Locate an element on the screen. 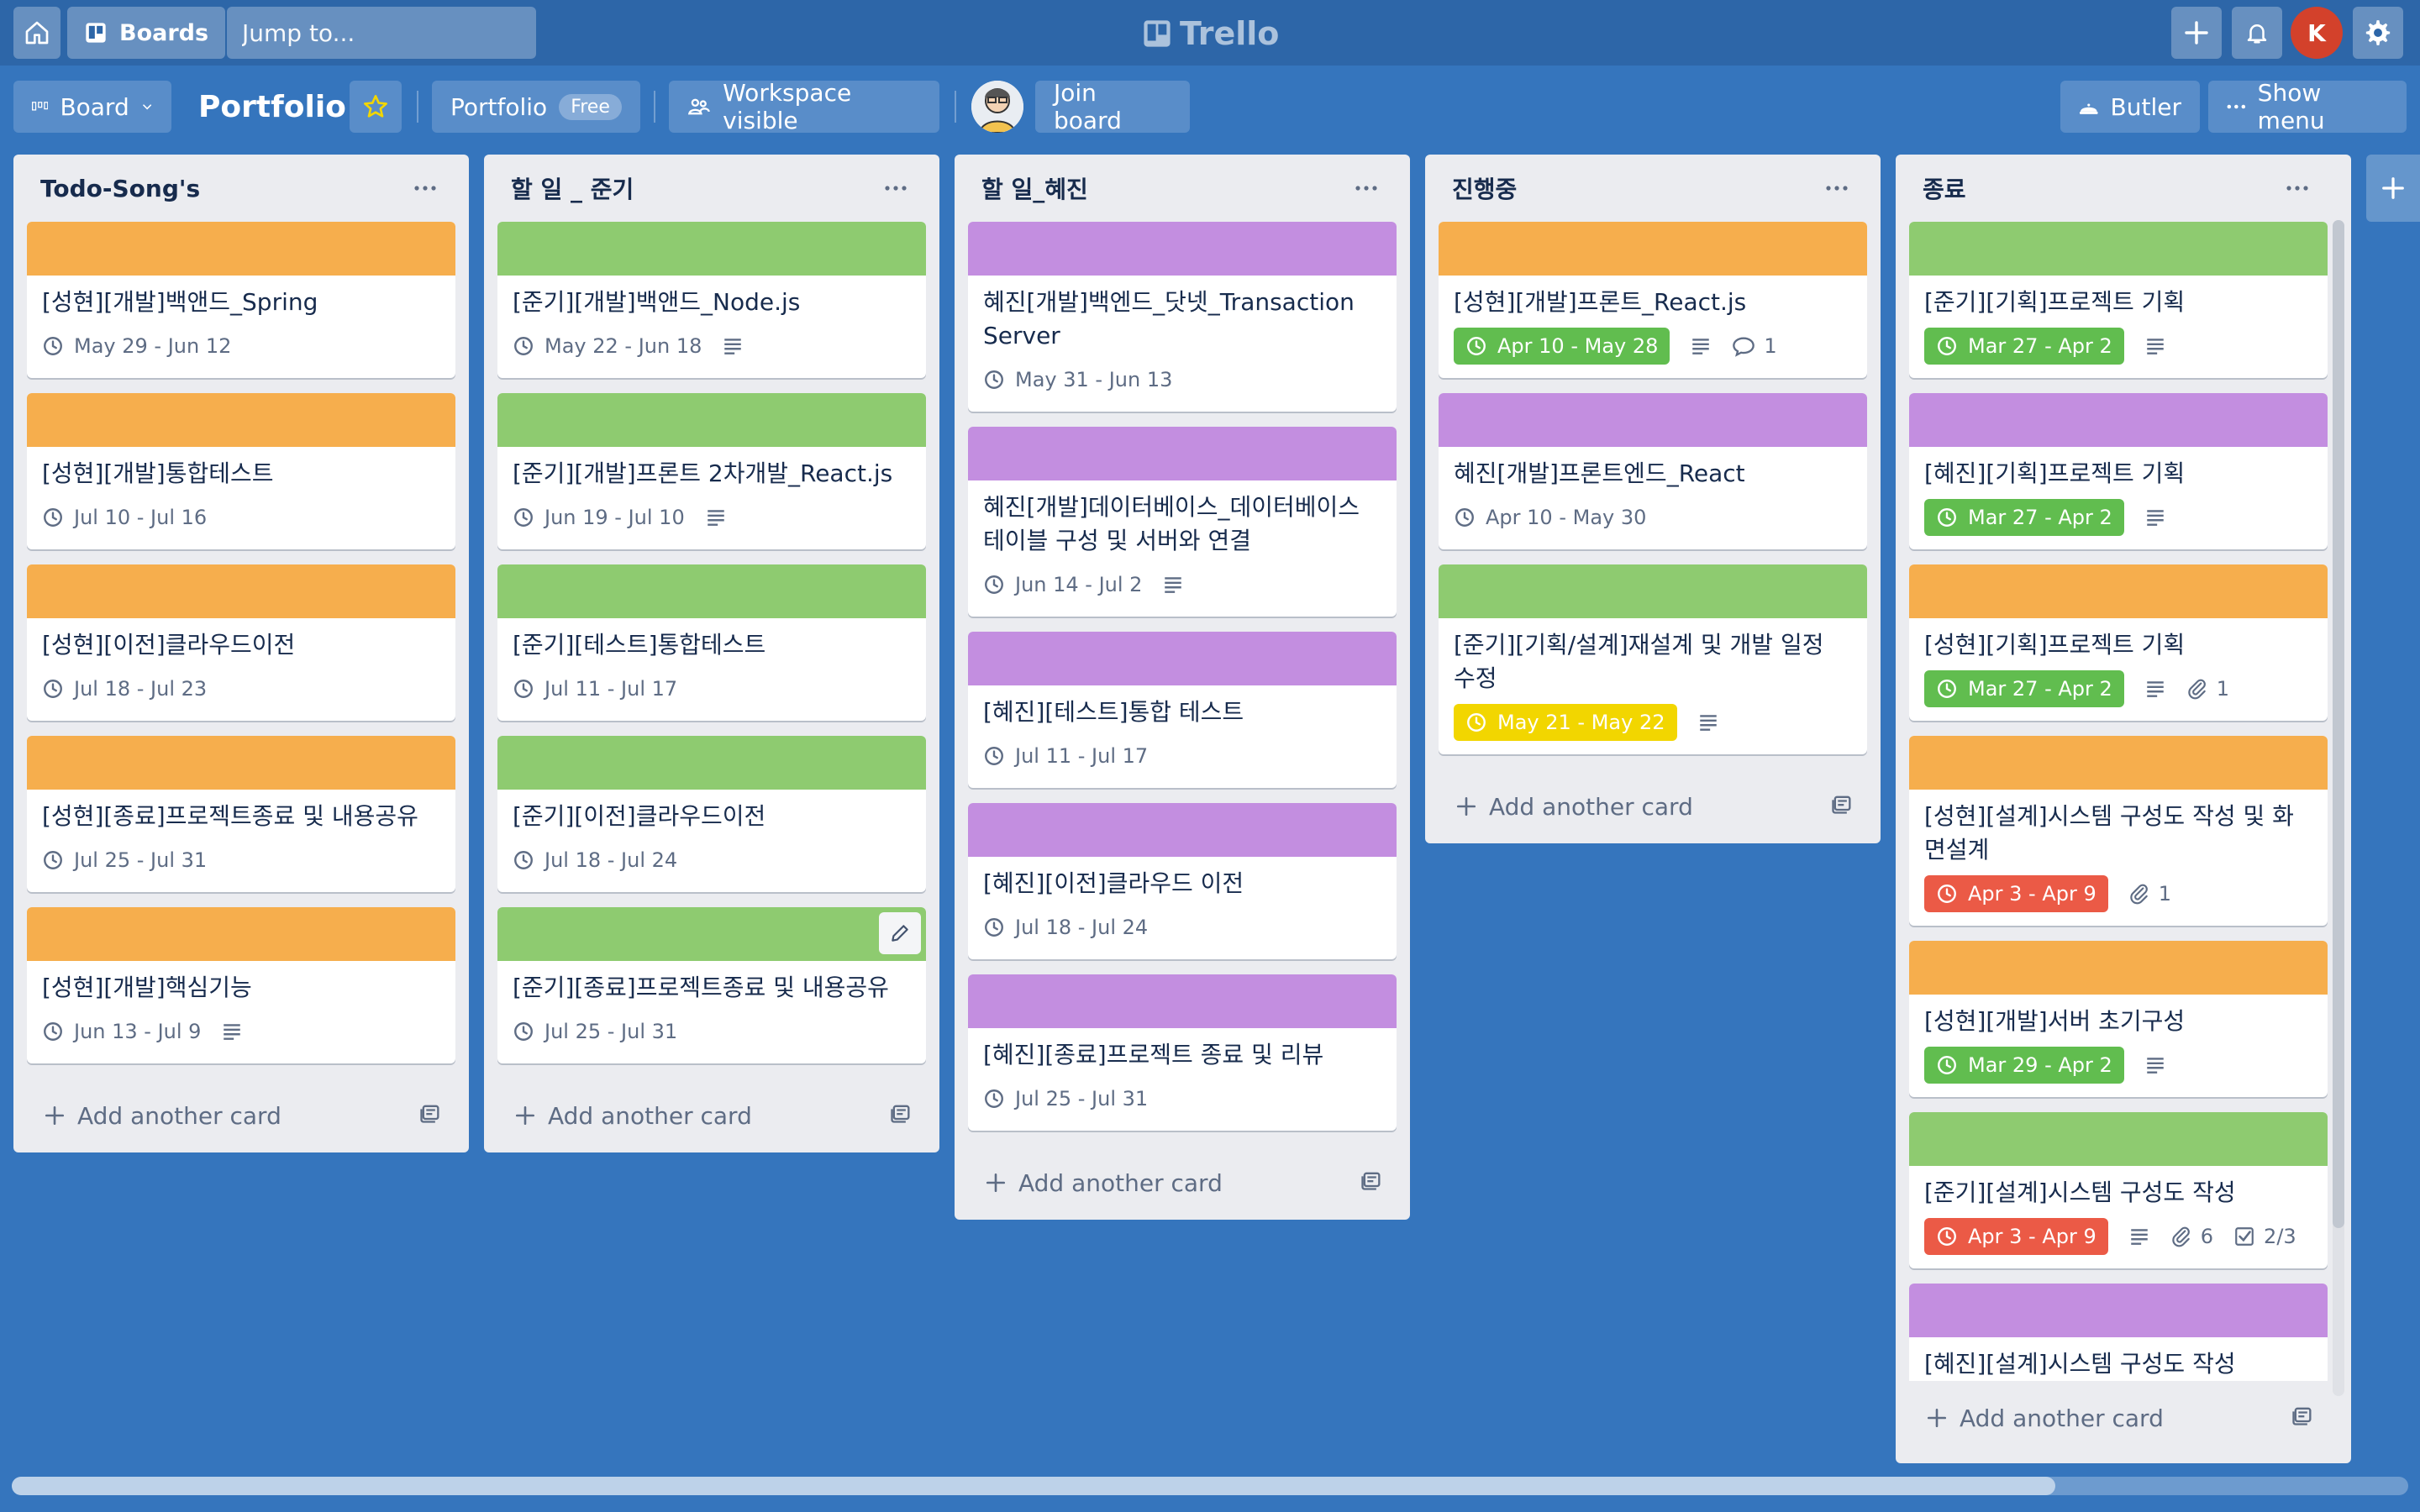 The width and height of the screenshot is (2420, 1512). card: [성현][개발]서버 초기구성 Mar 29 - Apr 2 is located at coordinates (2118, 1019).